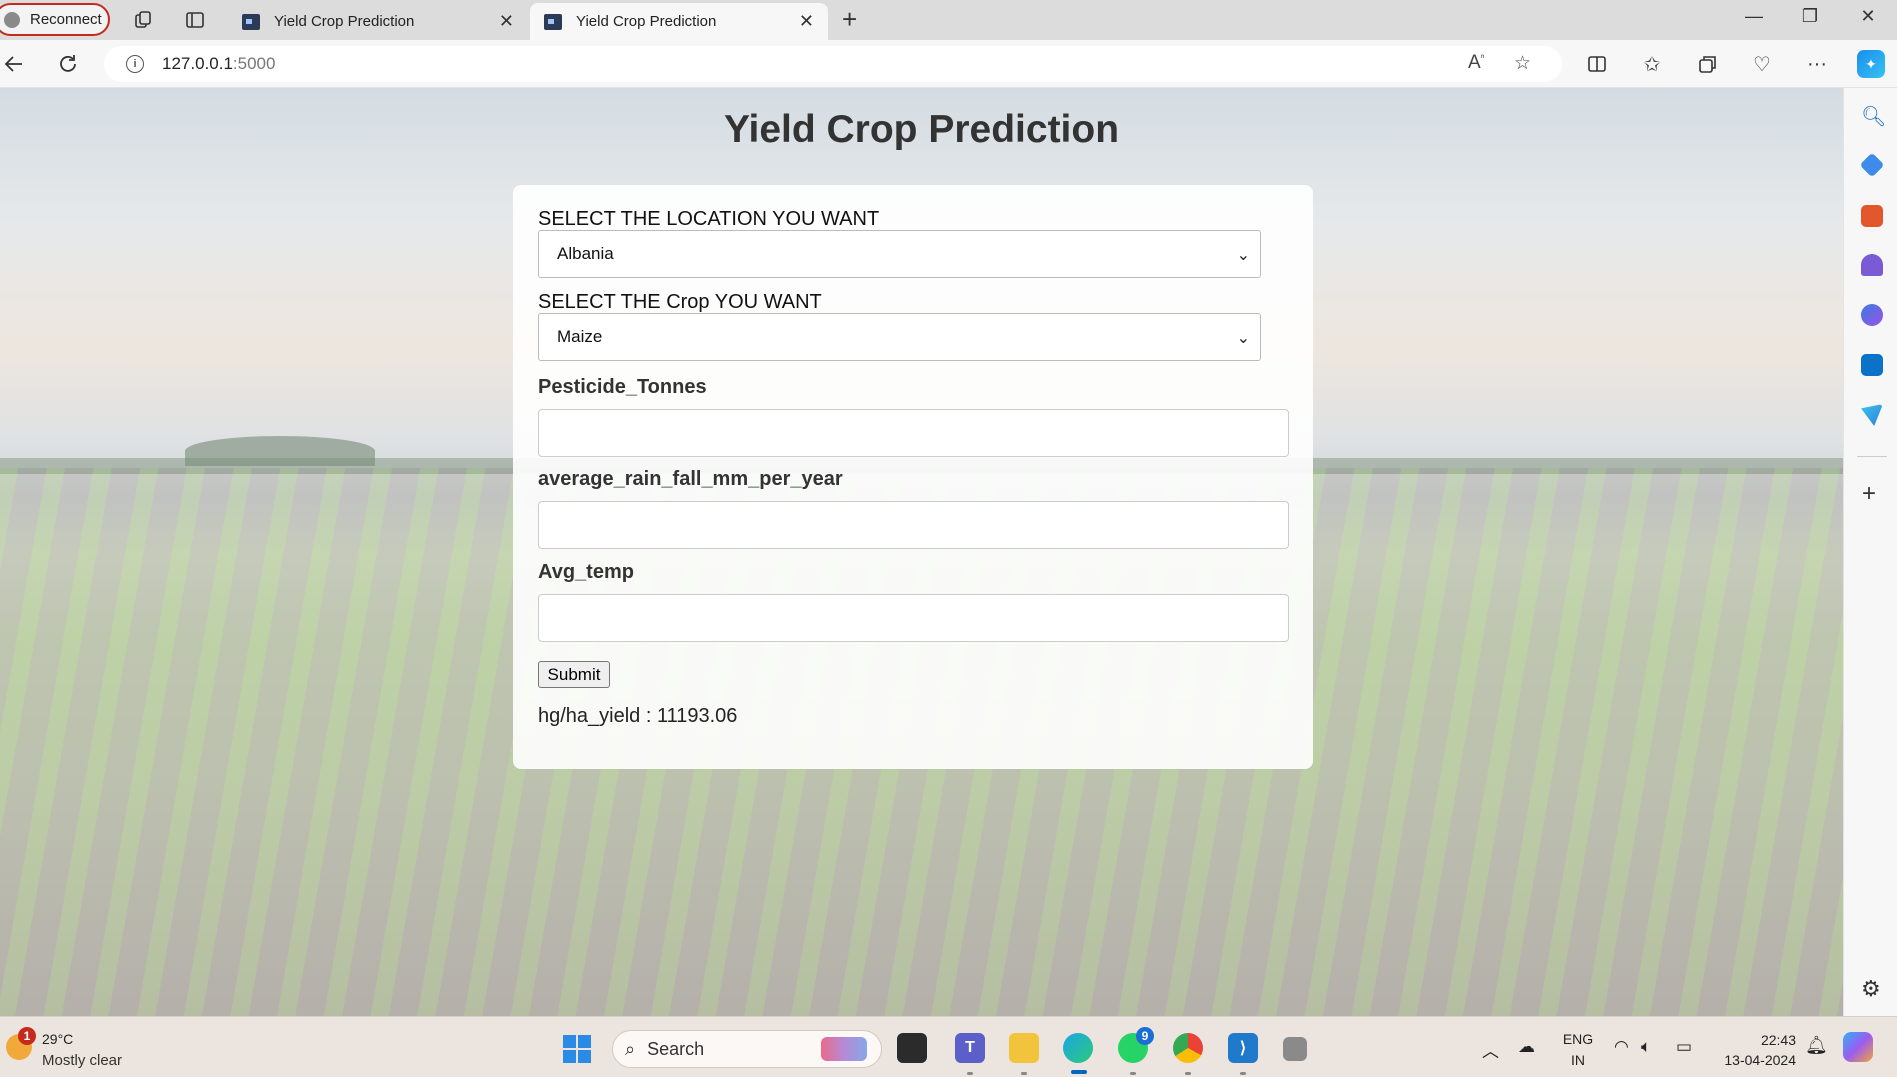  Describe the element at coordinates (14, 64) in the screenshot. I see `back-icon` at that location.